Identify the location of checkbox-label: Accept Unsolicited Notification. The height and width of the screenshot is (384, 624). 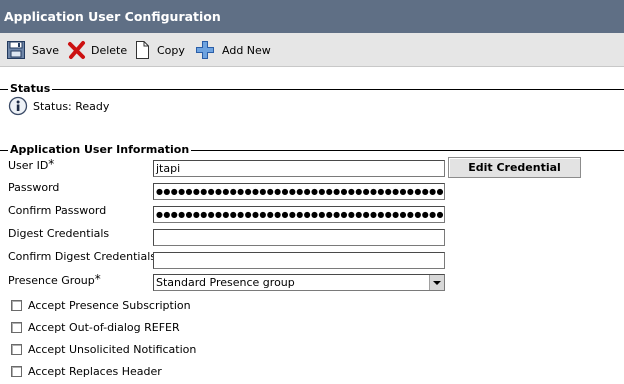
(112, 349).